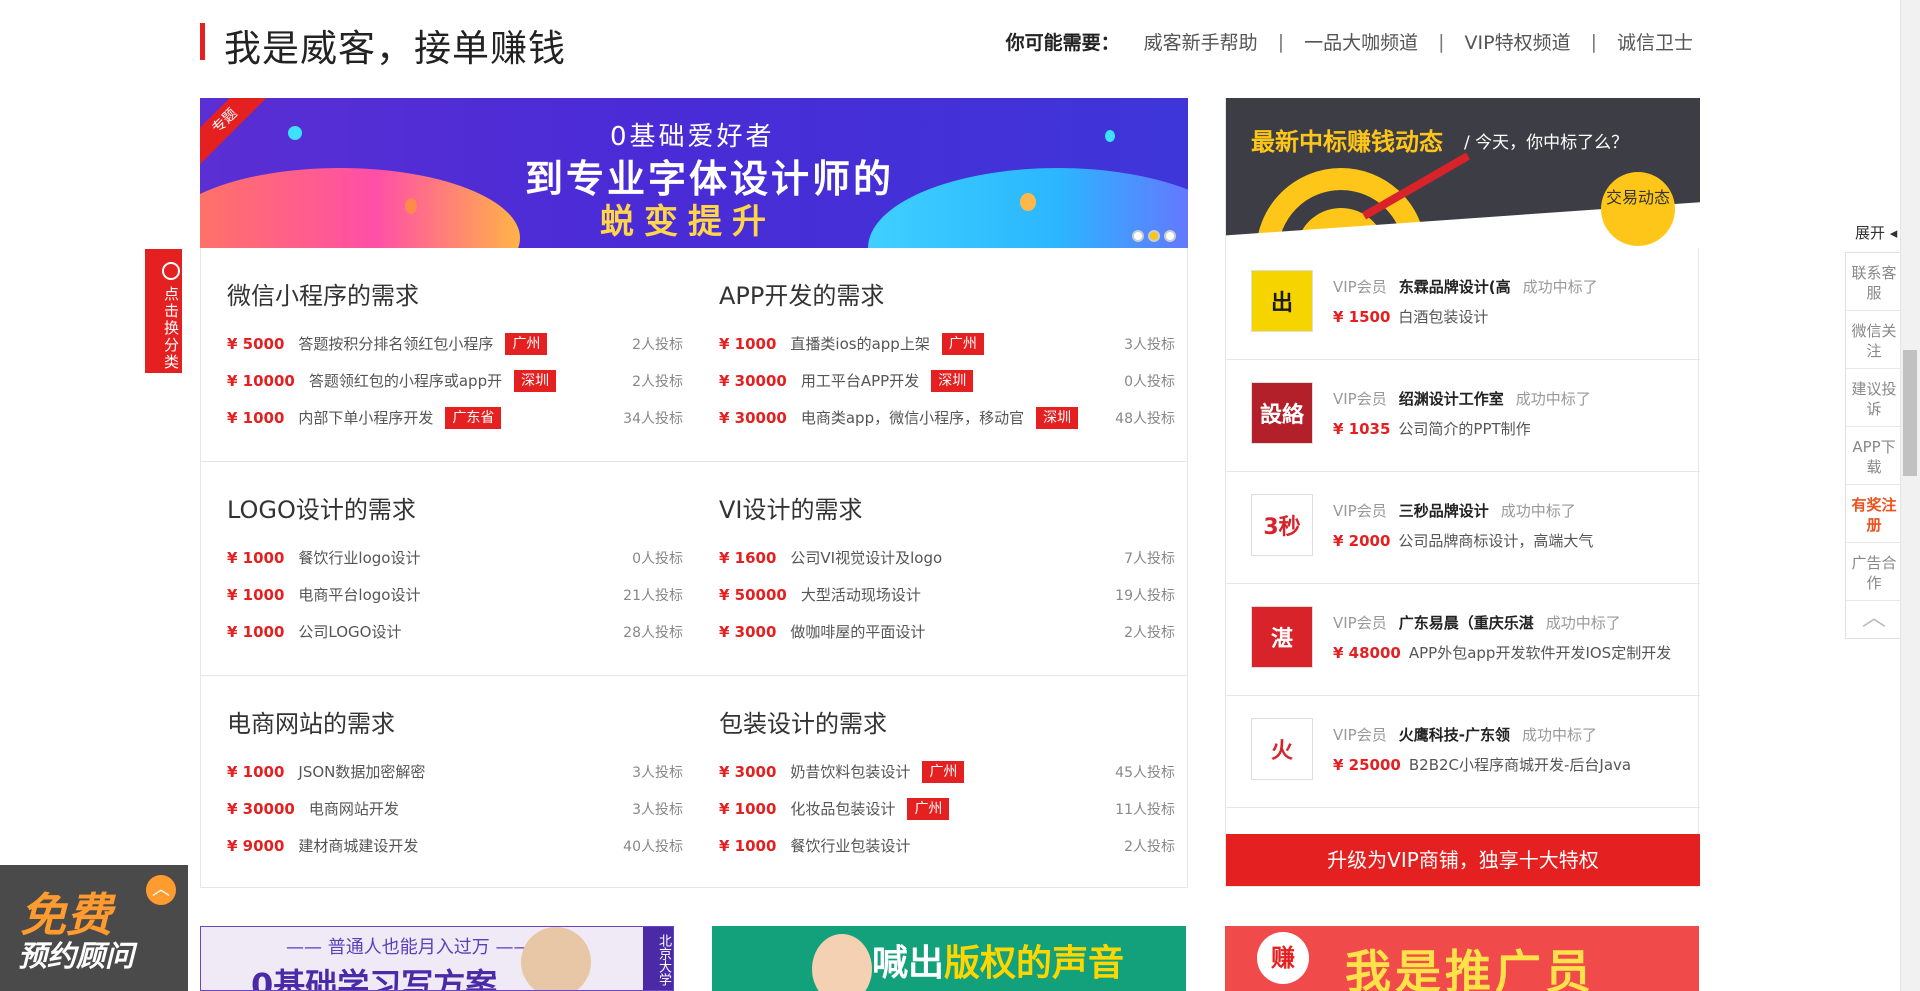  I want to click on demand-name: 公司VI视觉设计及logo, so click(866, 557).